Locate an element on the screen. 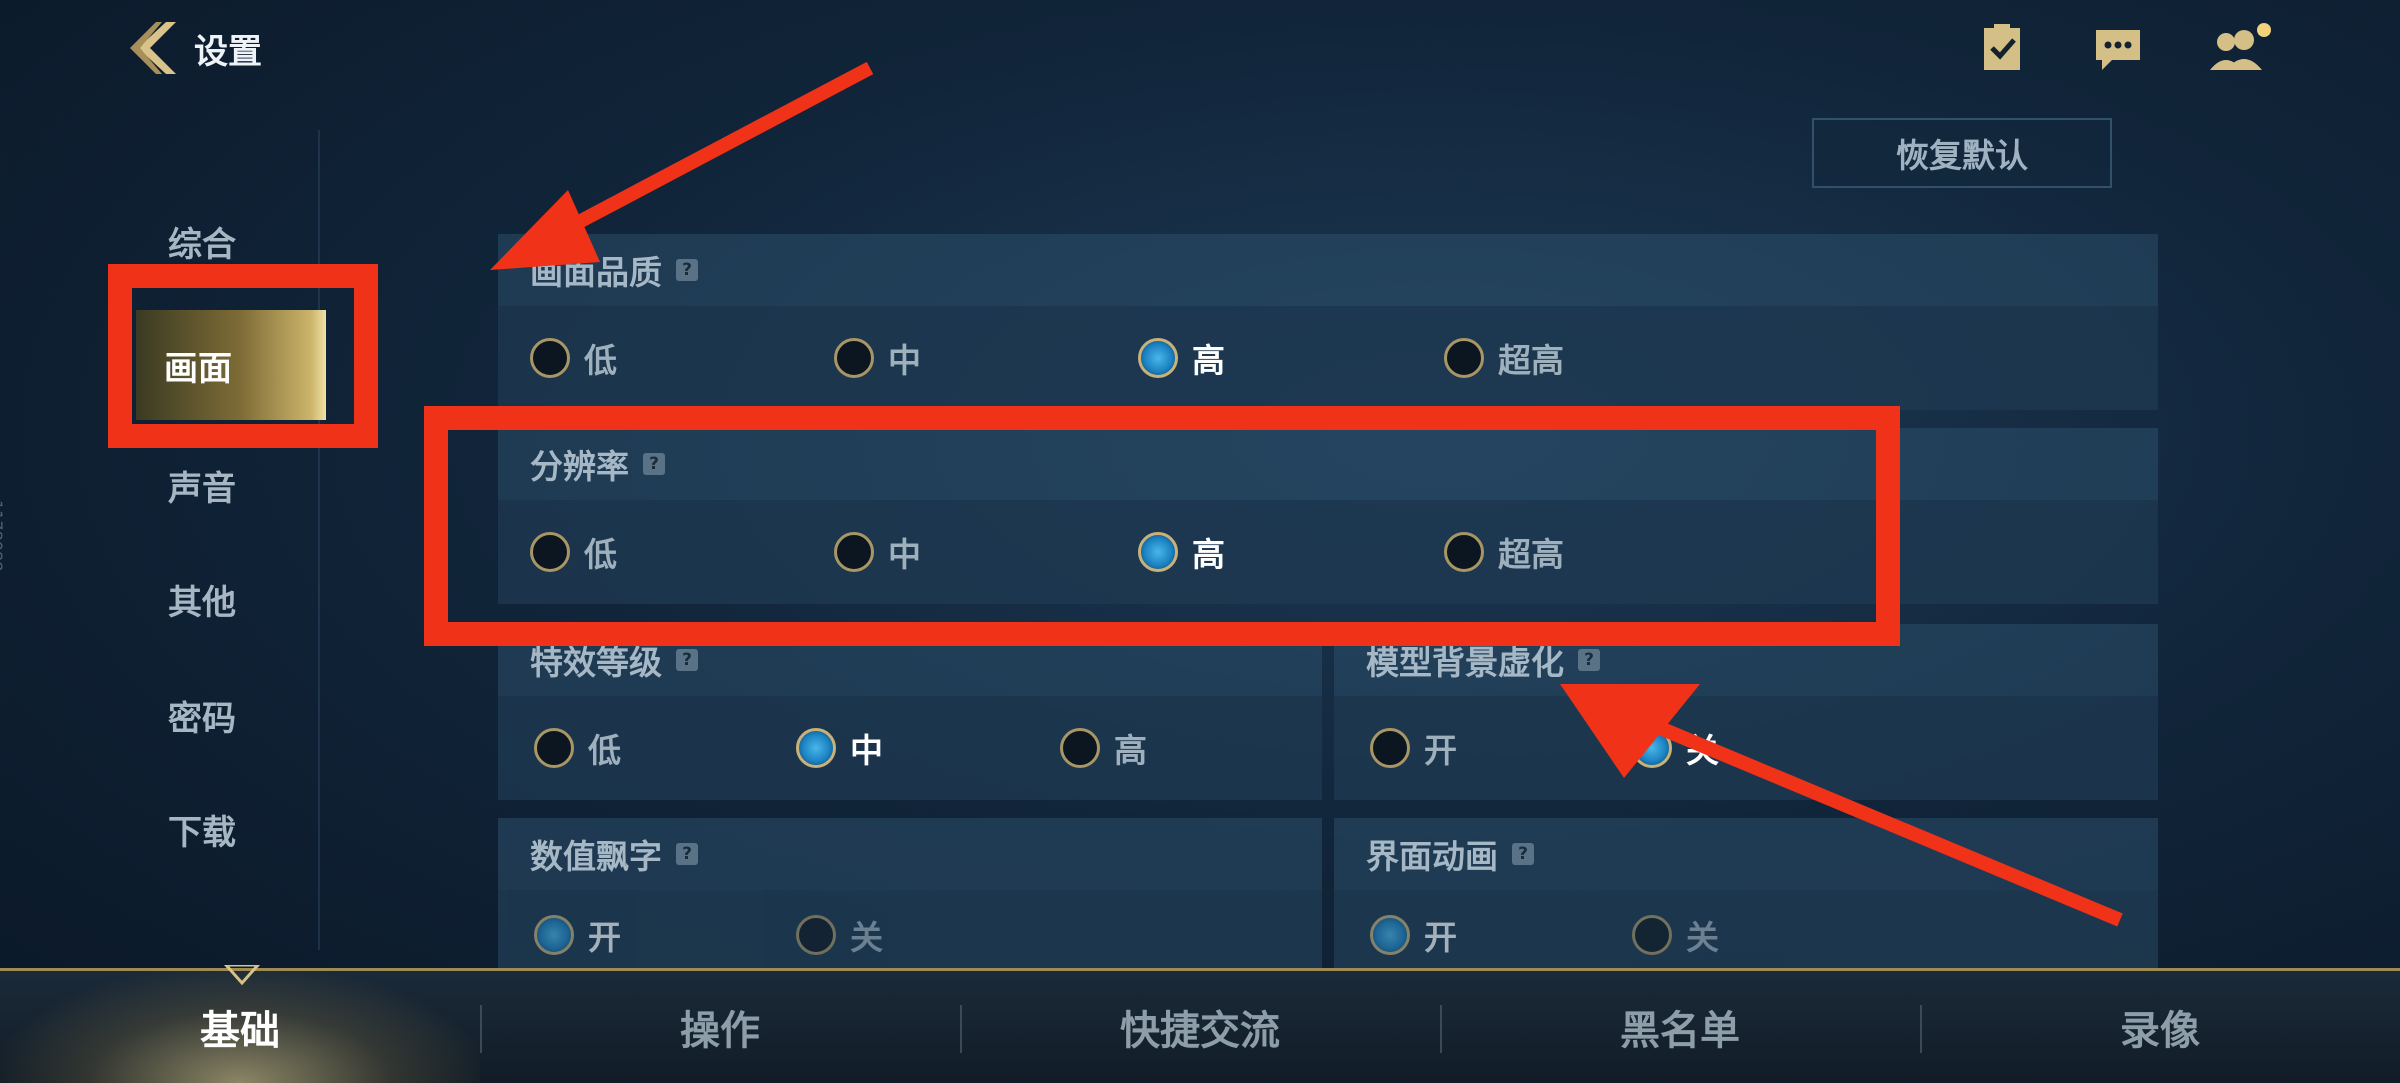  arrow-to-graphics-tab is located at coordinates (715, 150).